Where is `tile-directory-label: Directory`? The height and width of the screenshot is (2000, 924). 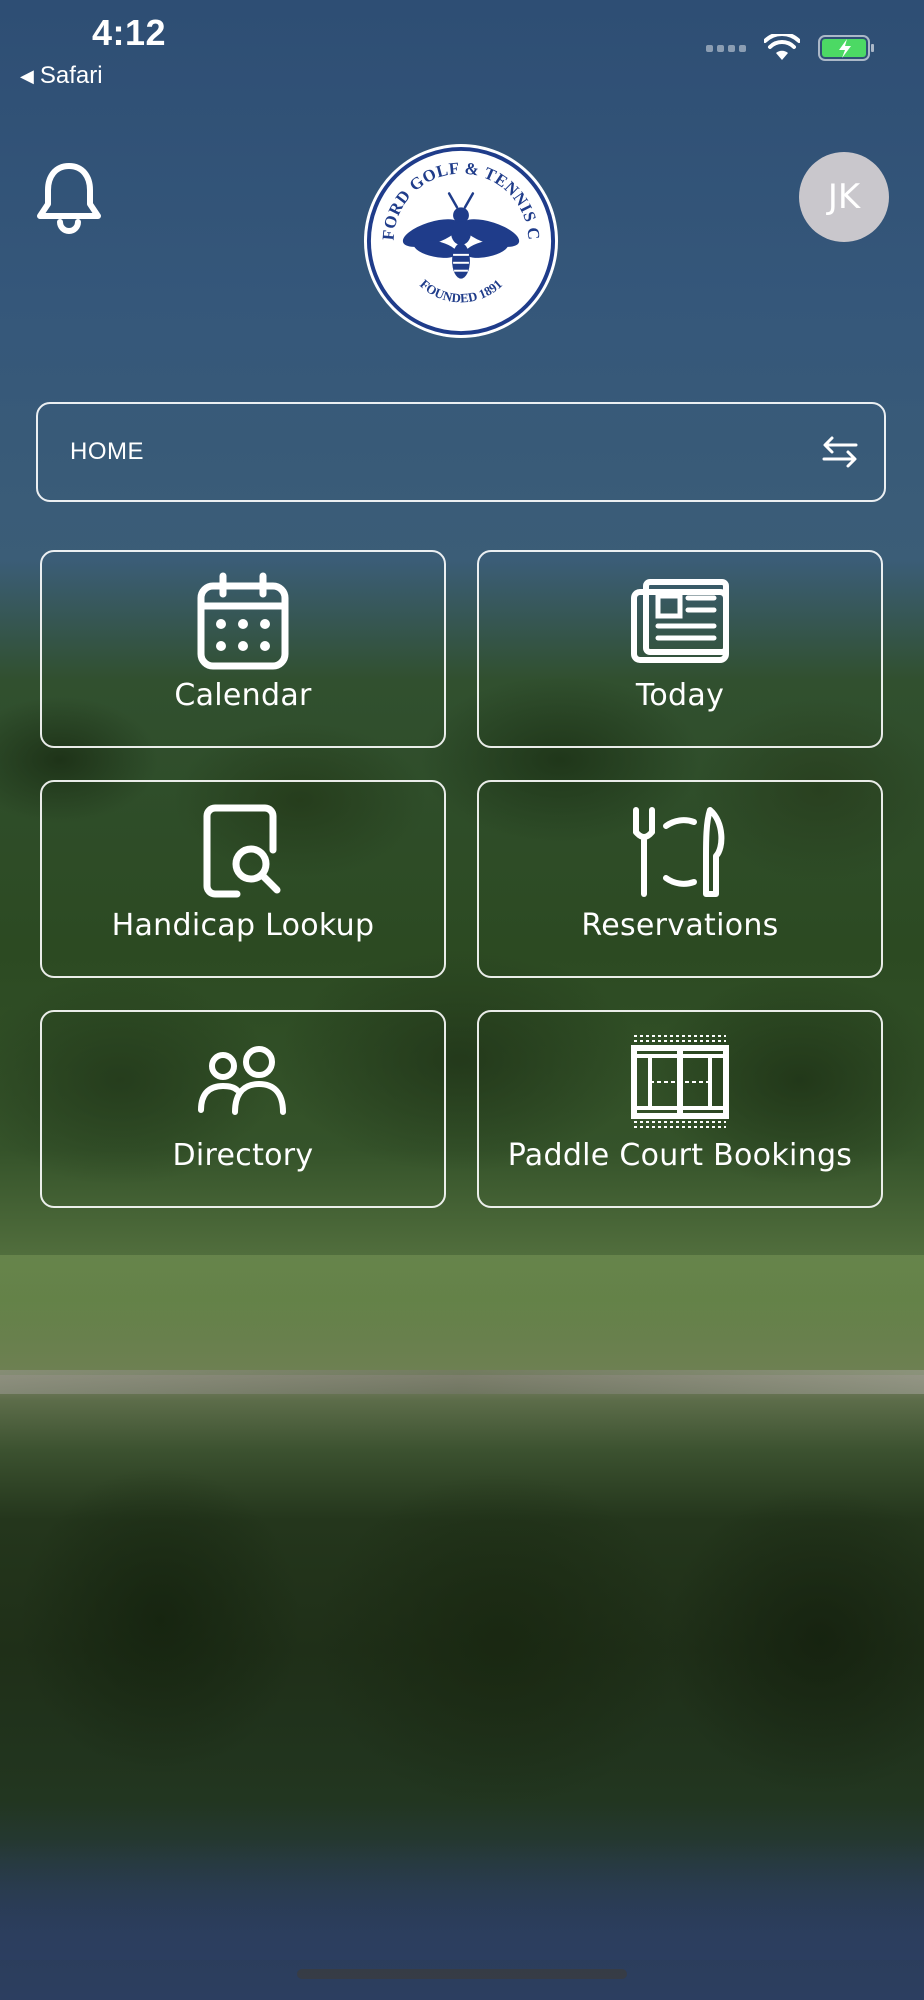 tile-directory-label: Directory is located at coordinates (243, 1155).